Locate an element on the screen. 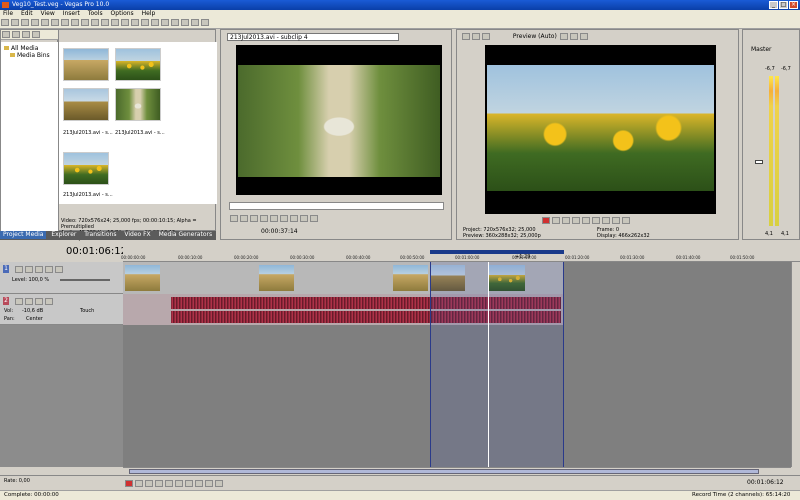 This screenshot has height=500, width=800. envelope-tool-icon is located at coordinates (175, 22).